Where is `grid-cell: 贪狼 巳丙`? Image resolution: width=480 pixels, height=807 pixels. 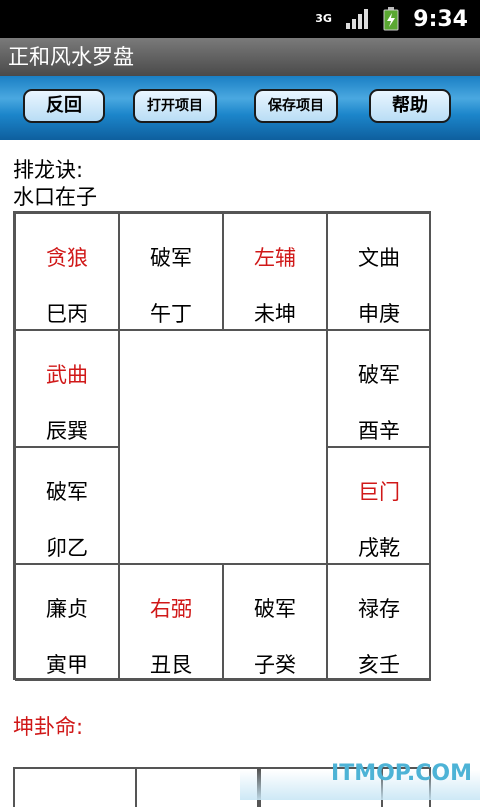
grid-cell: 贪狼 巳丙 is located at coordinates (67, 271).